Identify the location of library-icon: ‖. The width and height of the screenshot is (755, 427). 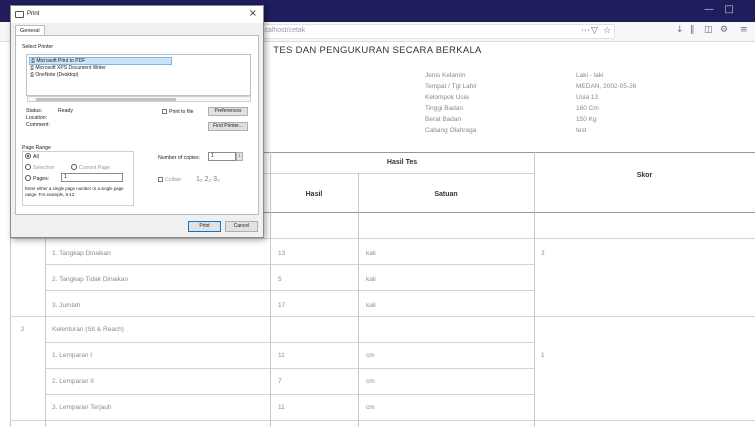
(692, 30).